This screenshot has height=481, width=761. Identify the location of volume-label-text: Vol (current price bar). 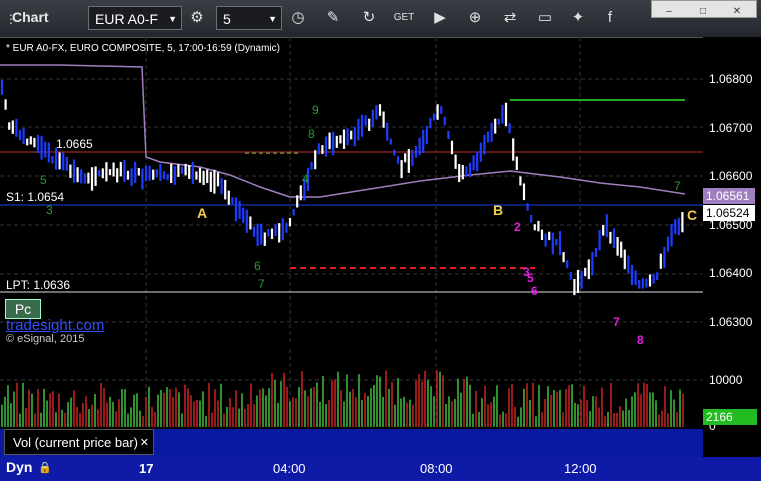
(75, 442).